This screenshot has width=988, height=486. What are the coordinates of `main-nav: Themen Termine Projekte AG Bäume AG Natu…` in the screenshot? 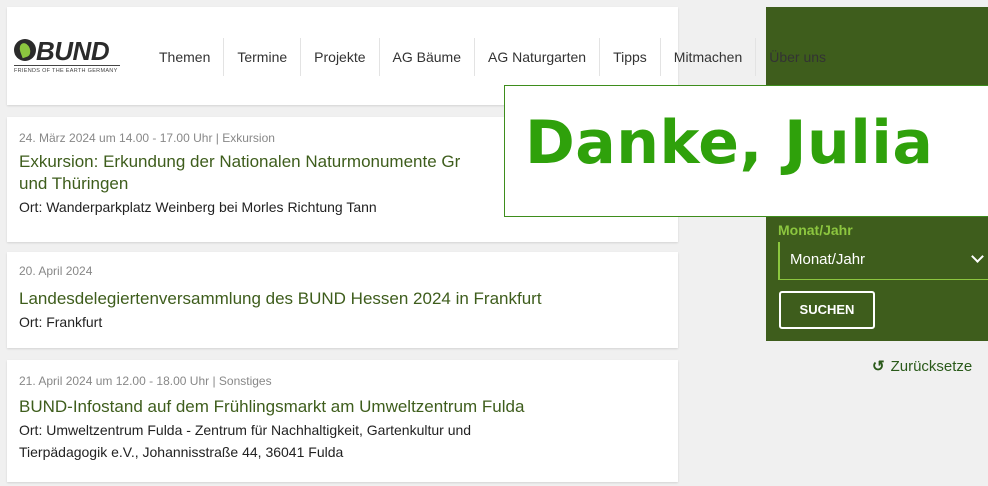 It's located at (492, 57).